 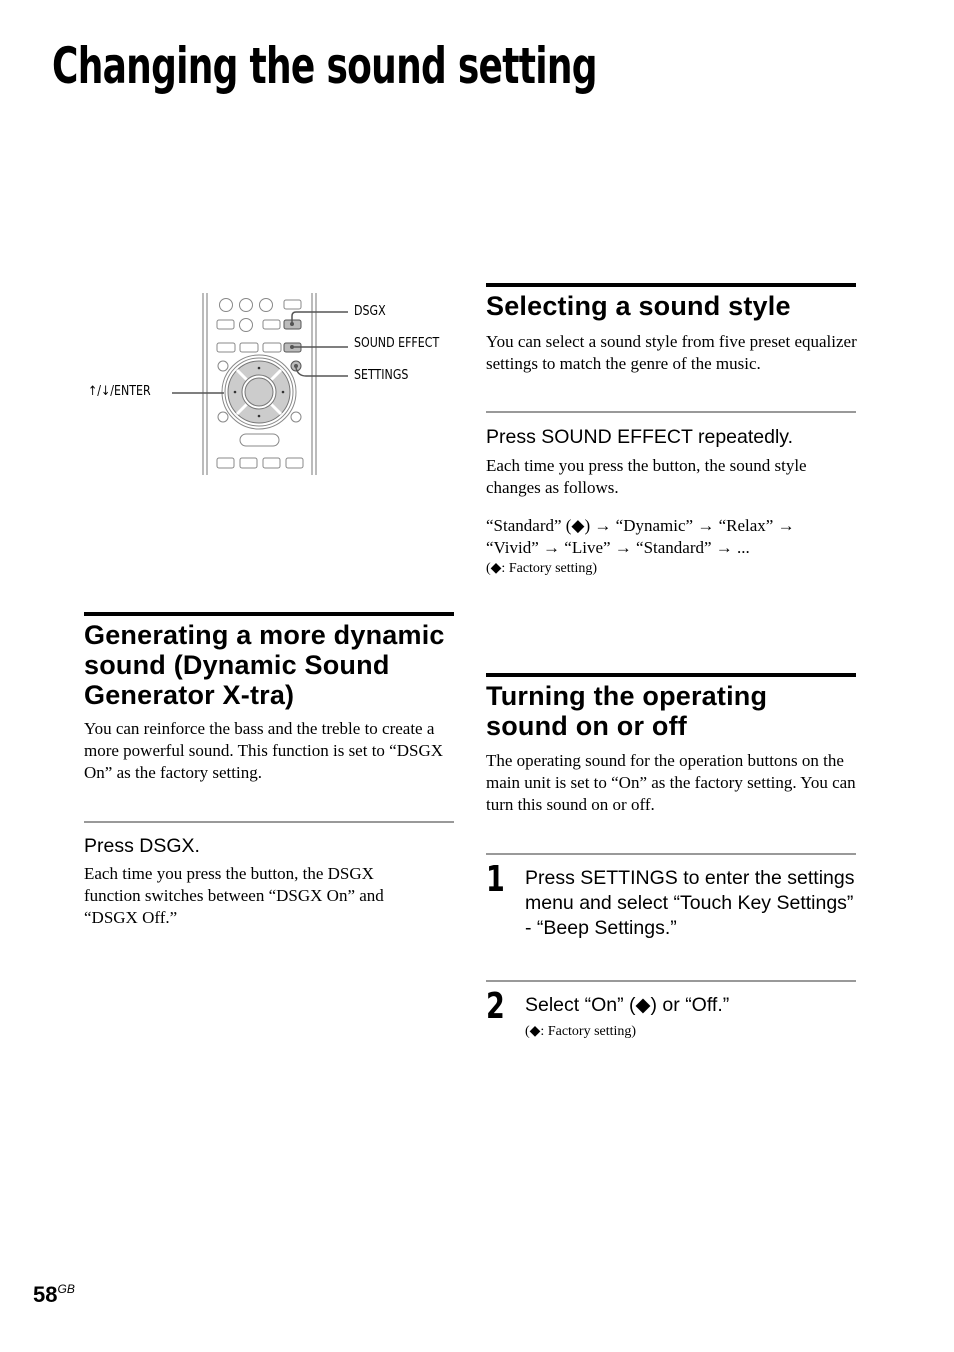 I want to click on page-title: Changing the sound setting, so click(x=325, y=66).